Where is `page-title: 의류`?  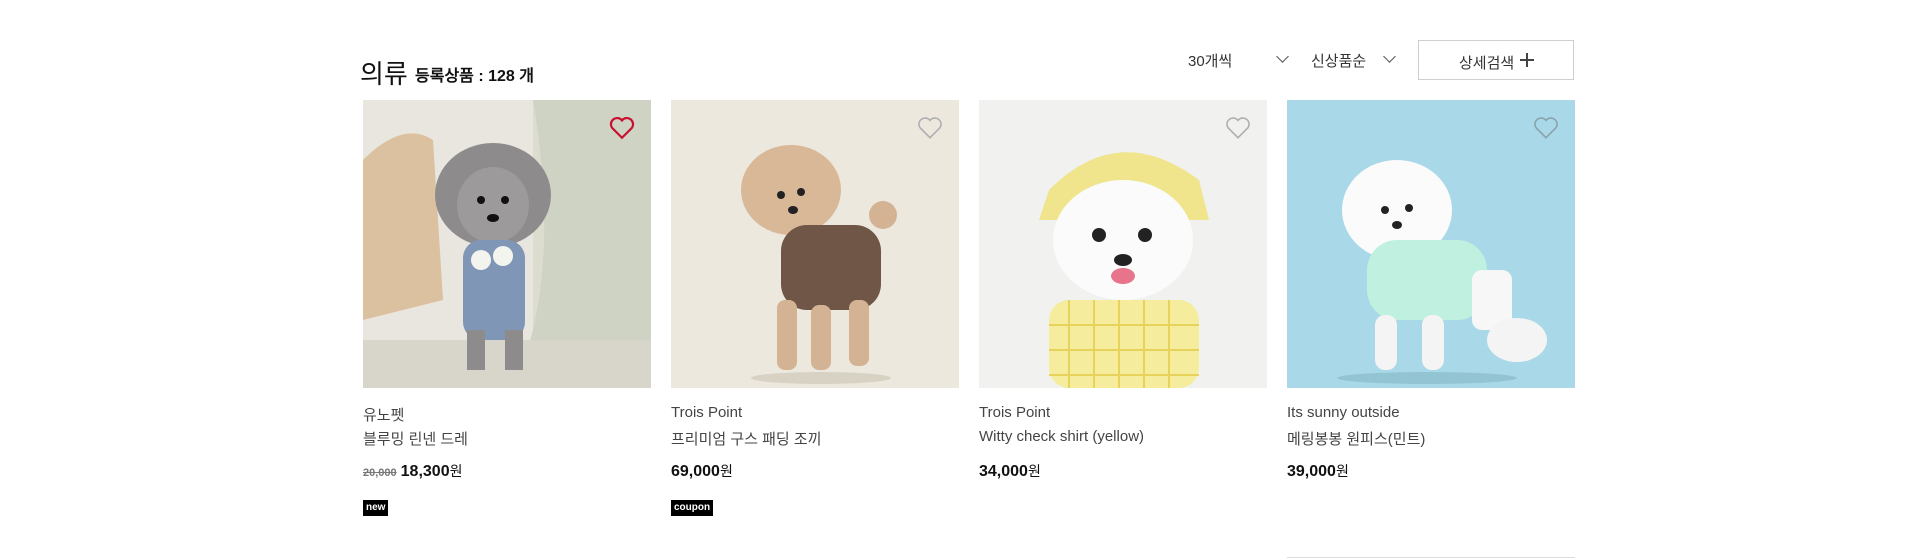
page-title: 의류 is located at coordinates (384, 74).